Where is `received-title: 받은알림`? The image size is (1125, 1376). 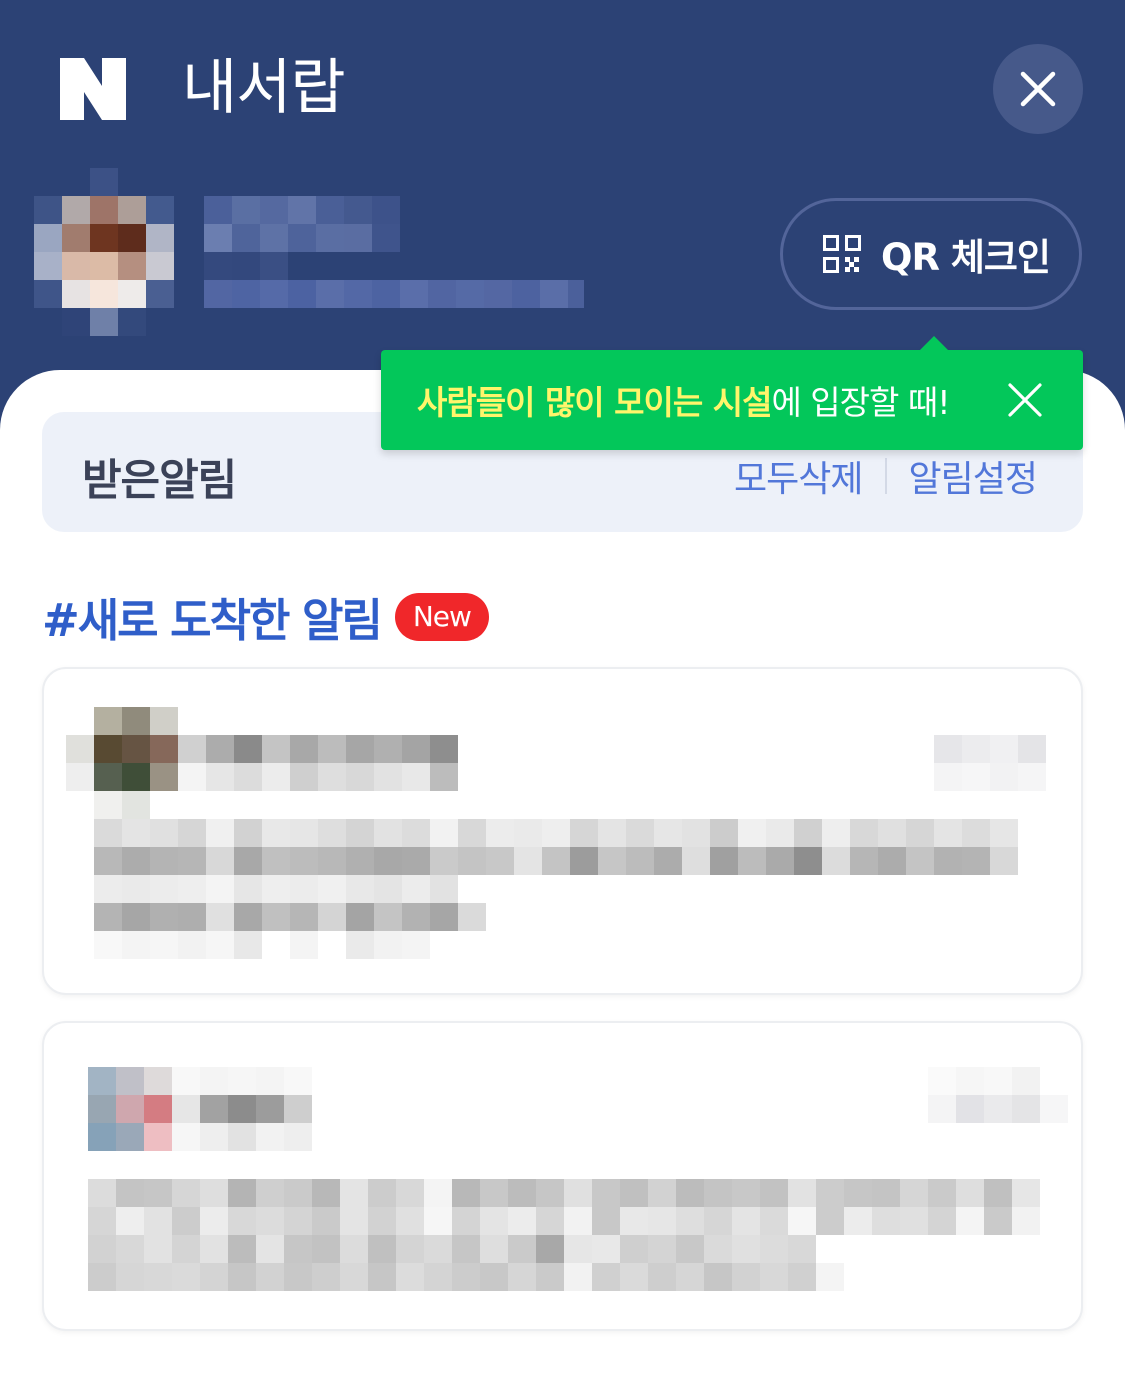
received-title: 받은알림 is located at coordinates (159, 481).